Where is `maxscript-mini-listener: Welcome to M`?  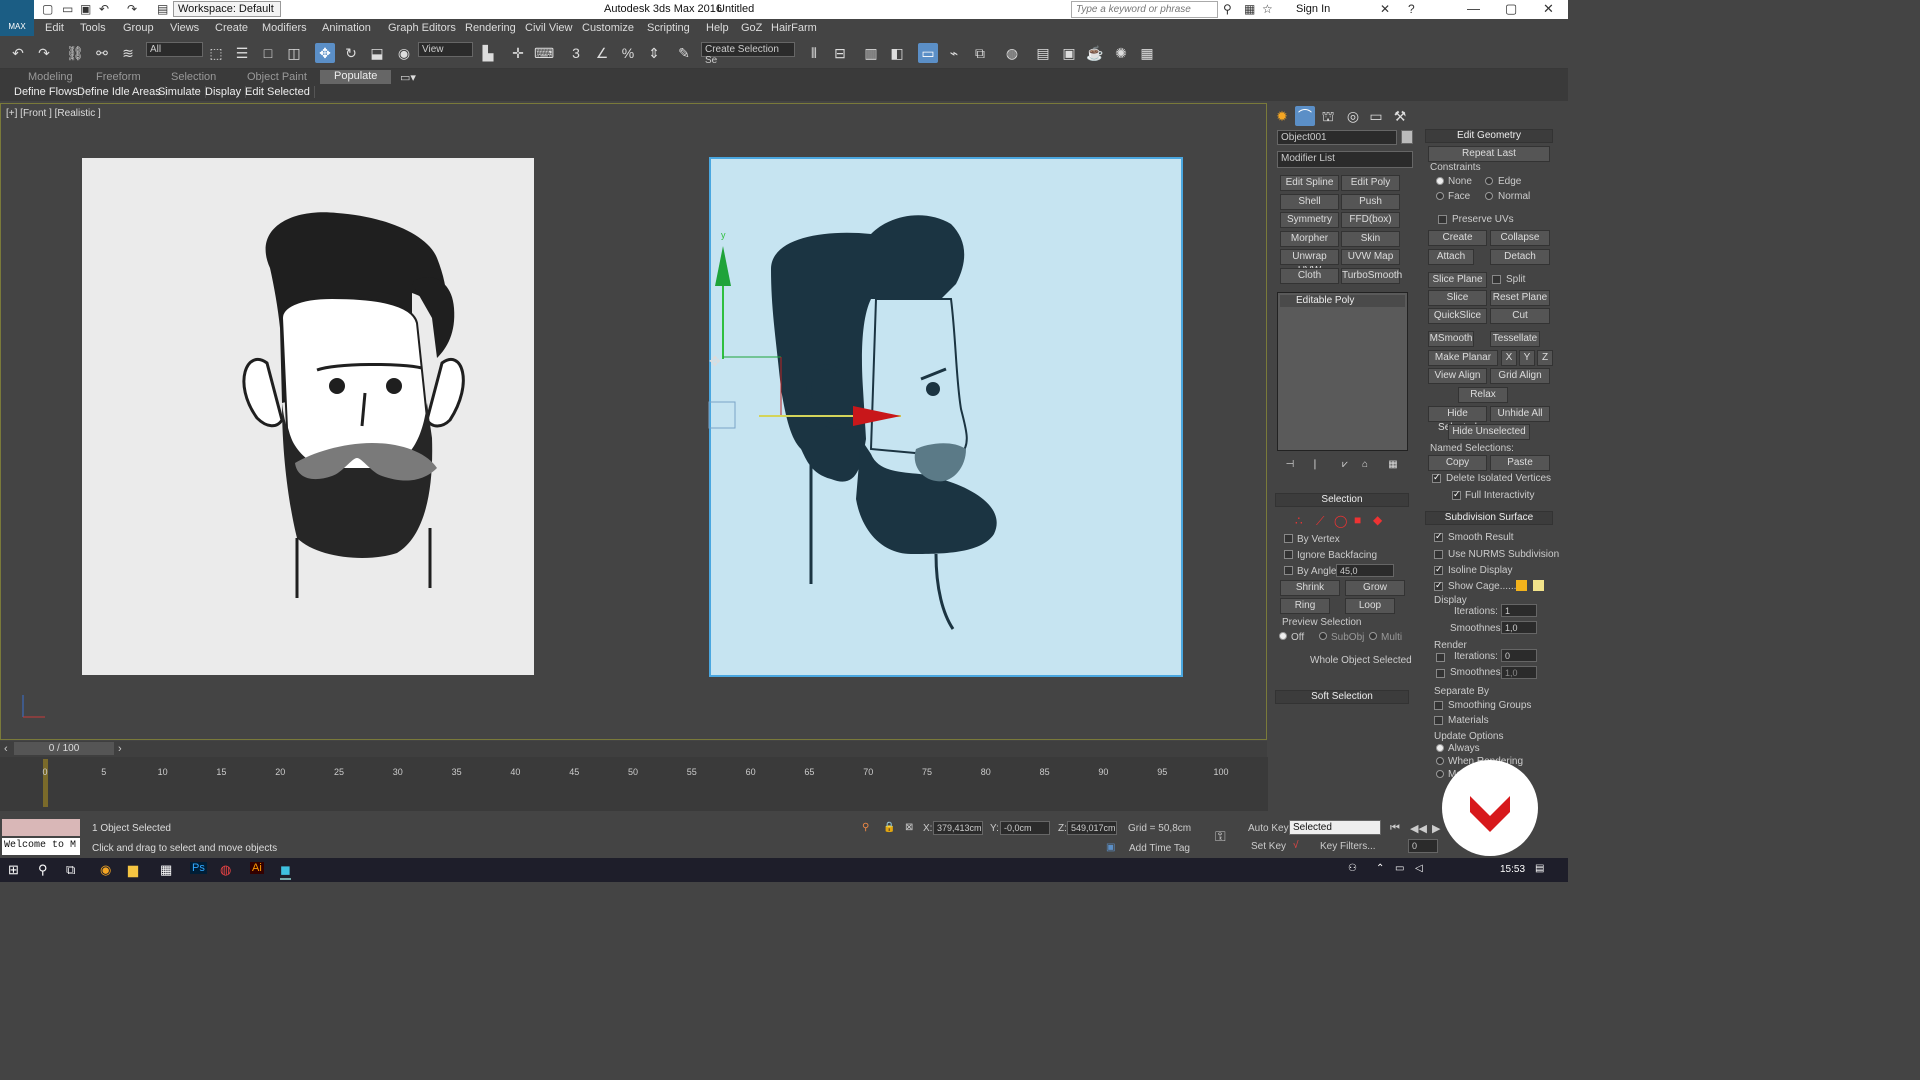 maxscript-mini-listener: Welcome to M is located at coordinates (41, 846).